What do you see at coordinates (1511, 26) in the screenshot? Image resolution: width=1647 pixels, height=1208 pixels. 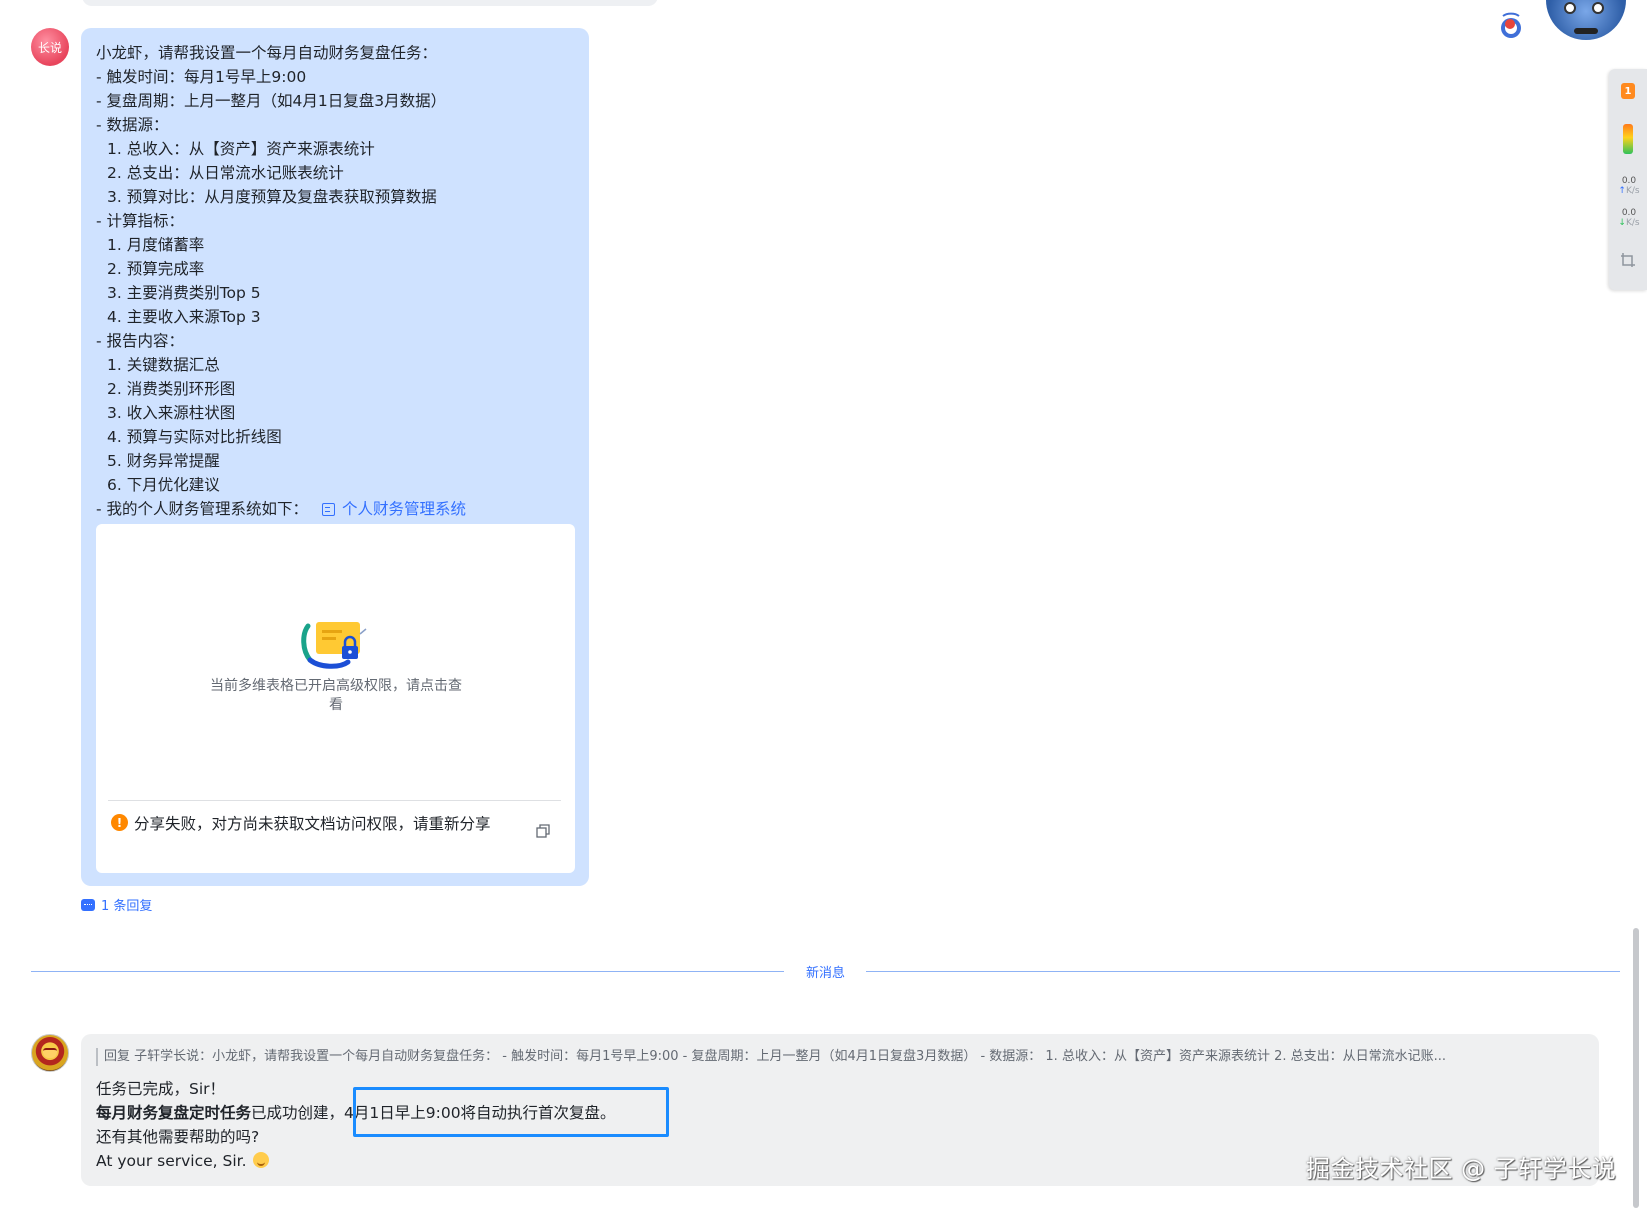 I see `floating-assistant-icon` at bounding box center [1511, 26].